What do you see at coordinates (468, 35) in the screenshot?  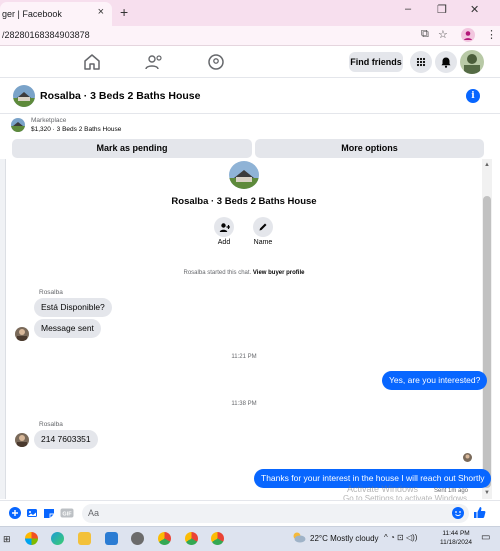 I see `profile-icon` at bounding box center [468, 35].